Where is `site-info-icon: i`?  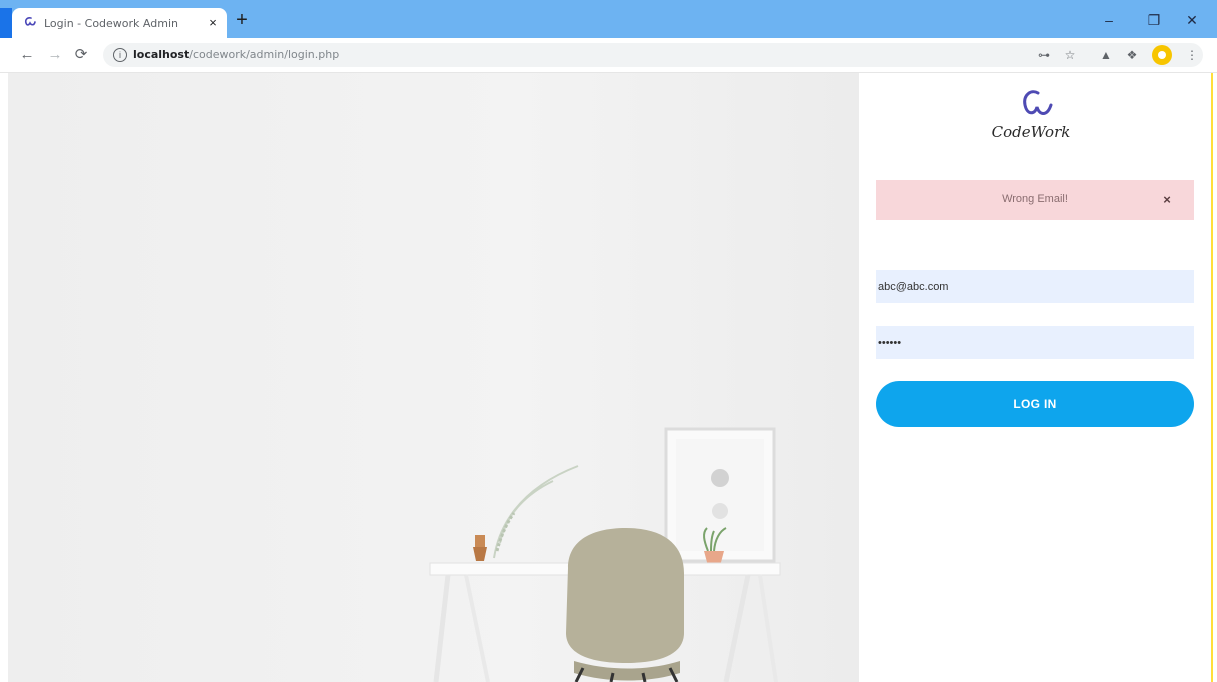 site-info-icon: i is located at coordinates (120, 55).